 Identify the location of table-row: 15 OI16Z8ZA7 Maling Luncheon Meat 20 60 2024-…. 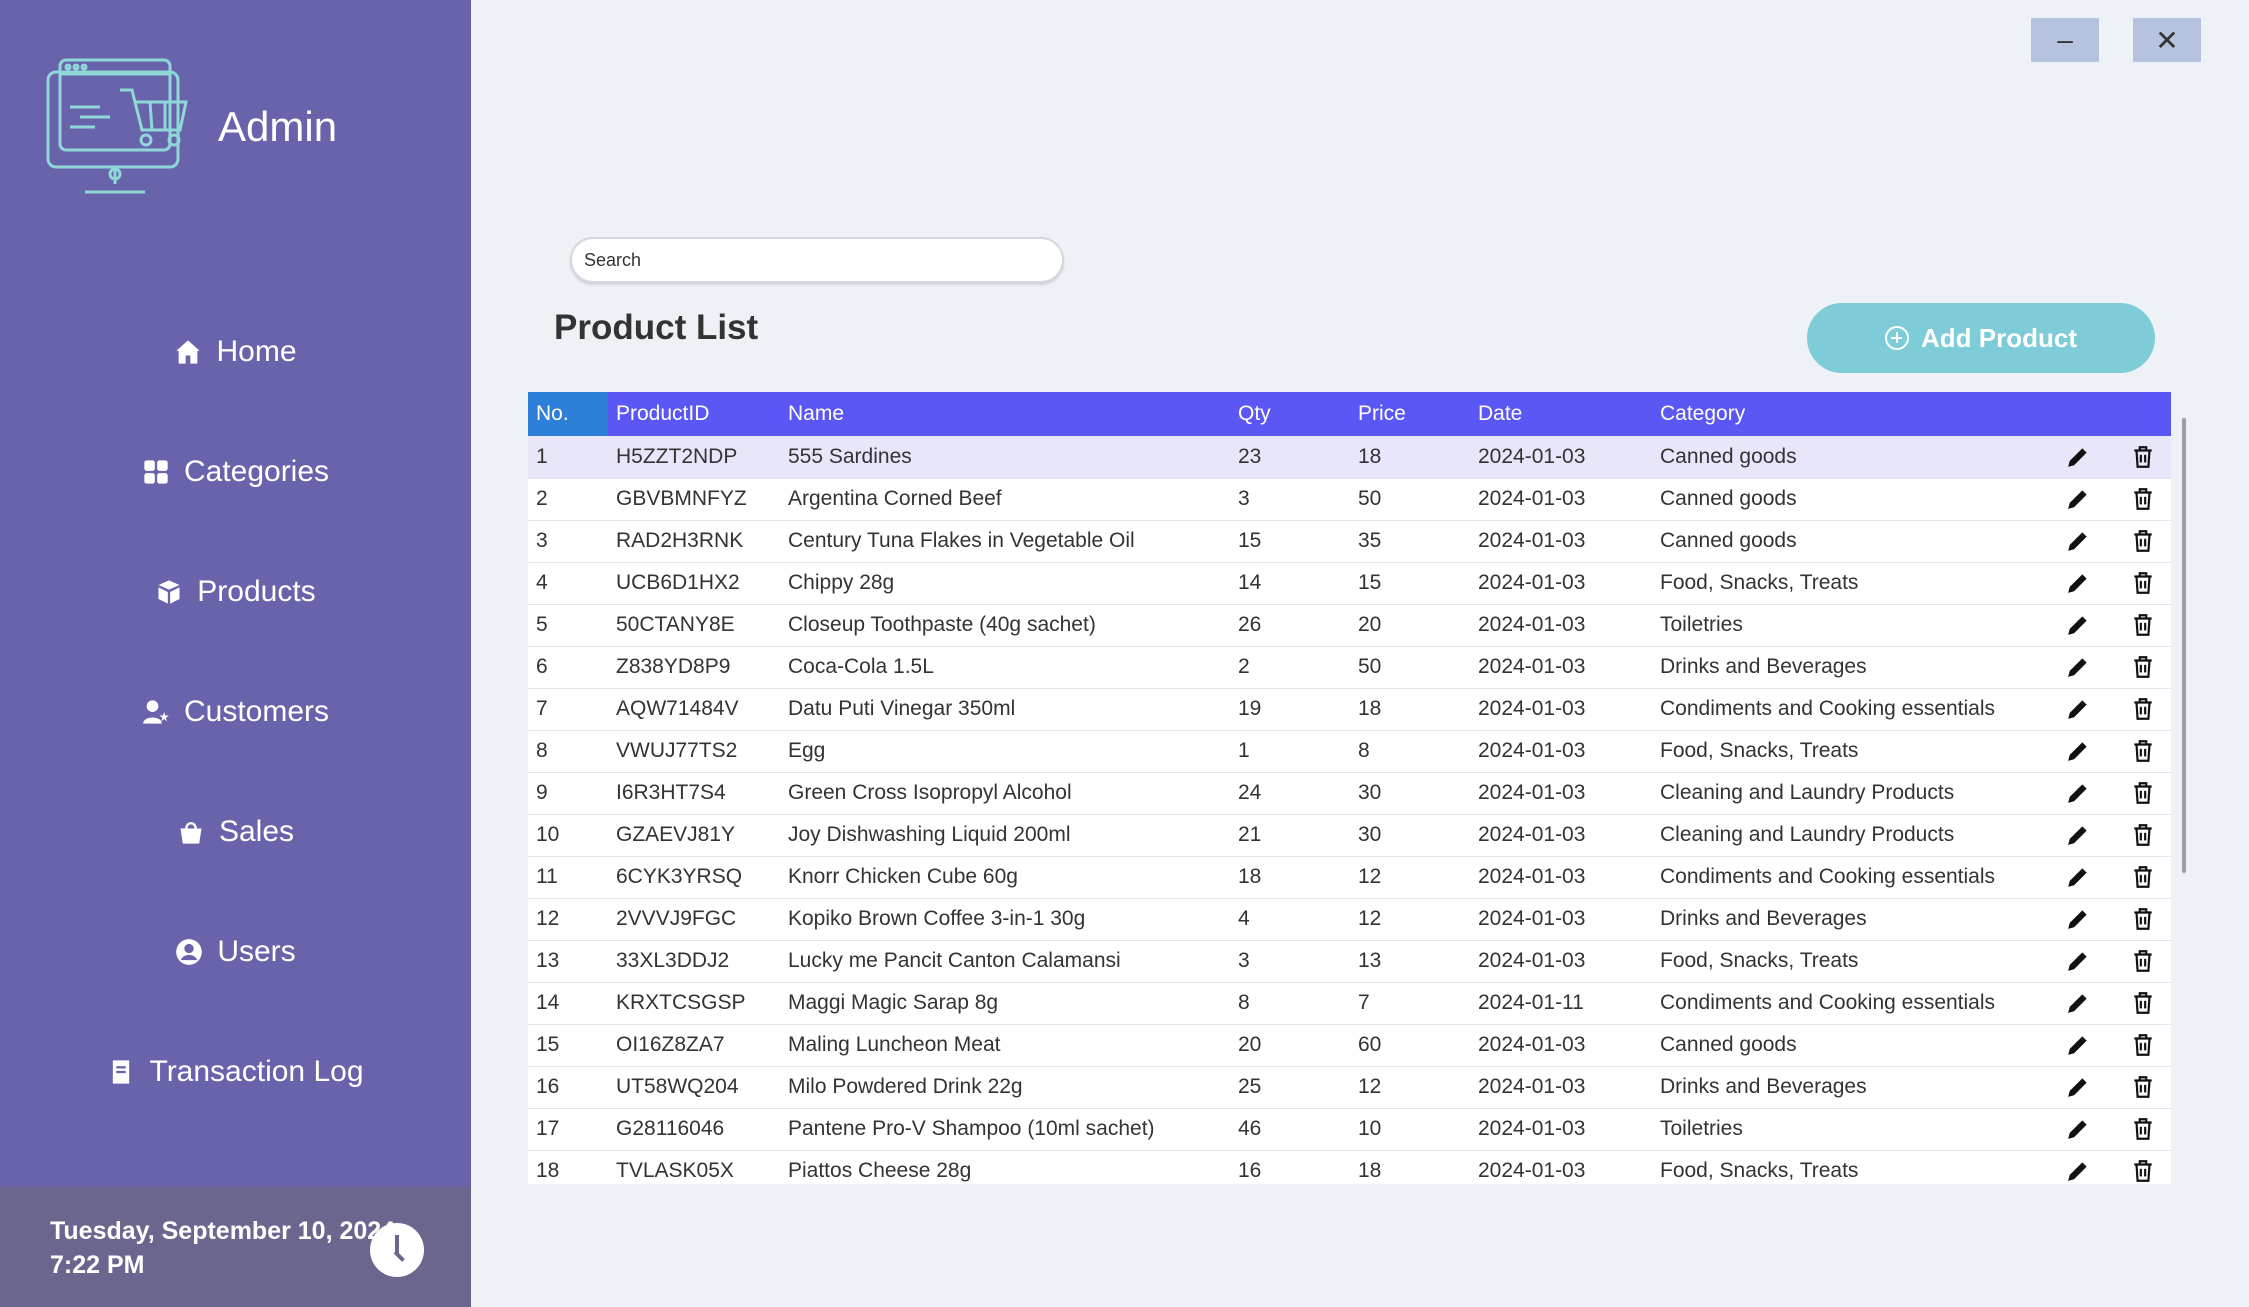
(1349, 1045).